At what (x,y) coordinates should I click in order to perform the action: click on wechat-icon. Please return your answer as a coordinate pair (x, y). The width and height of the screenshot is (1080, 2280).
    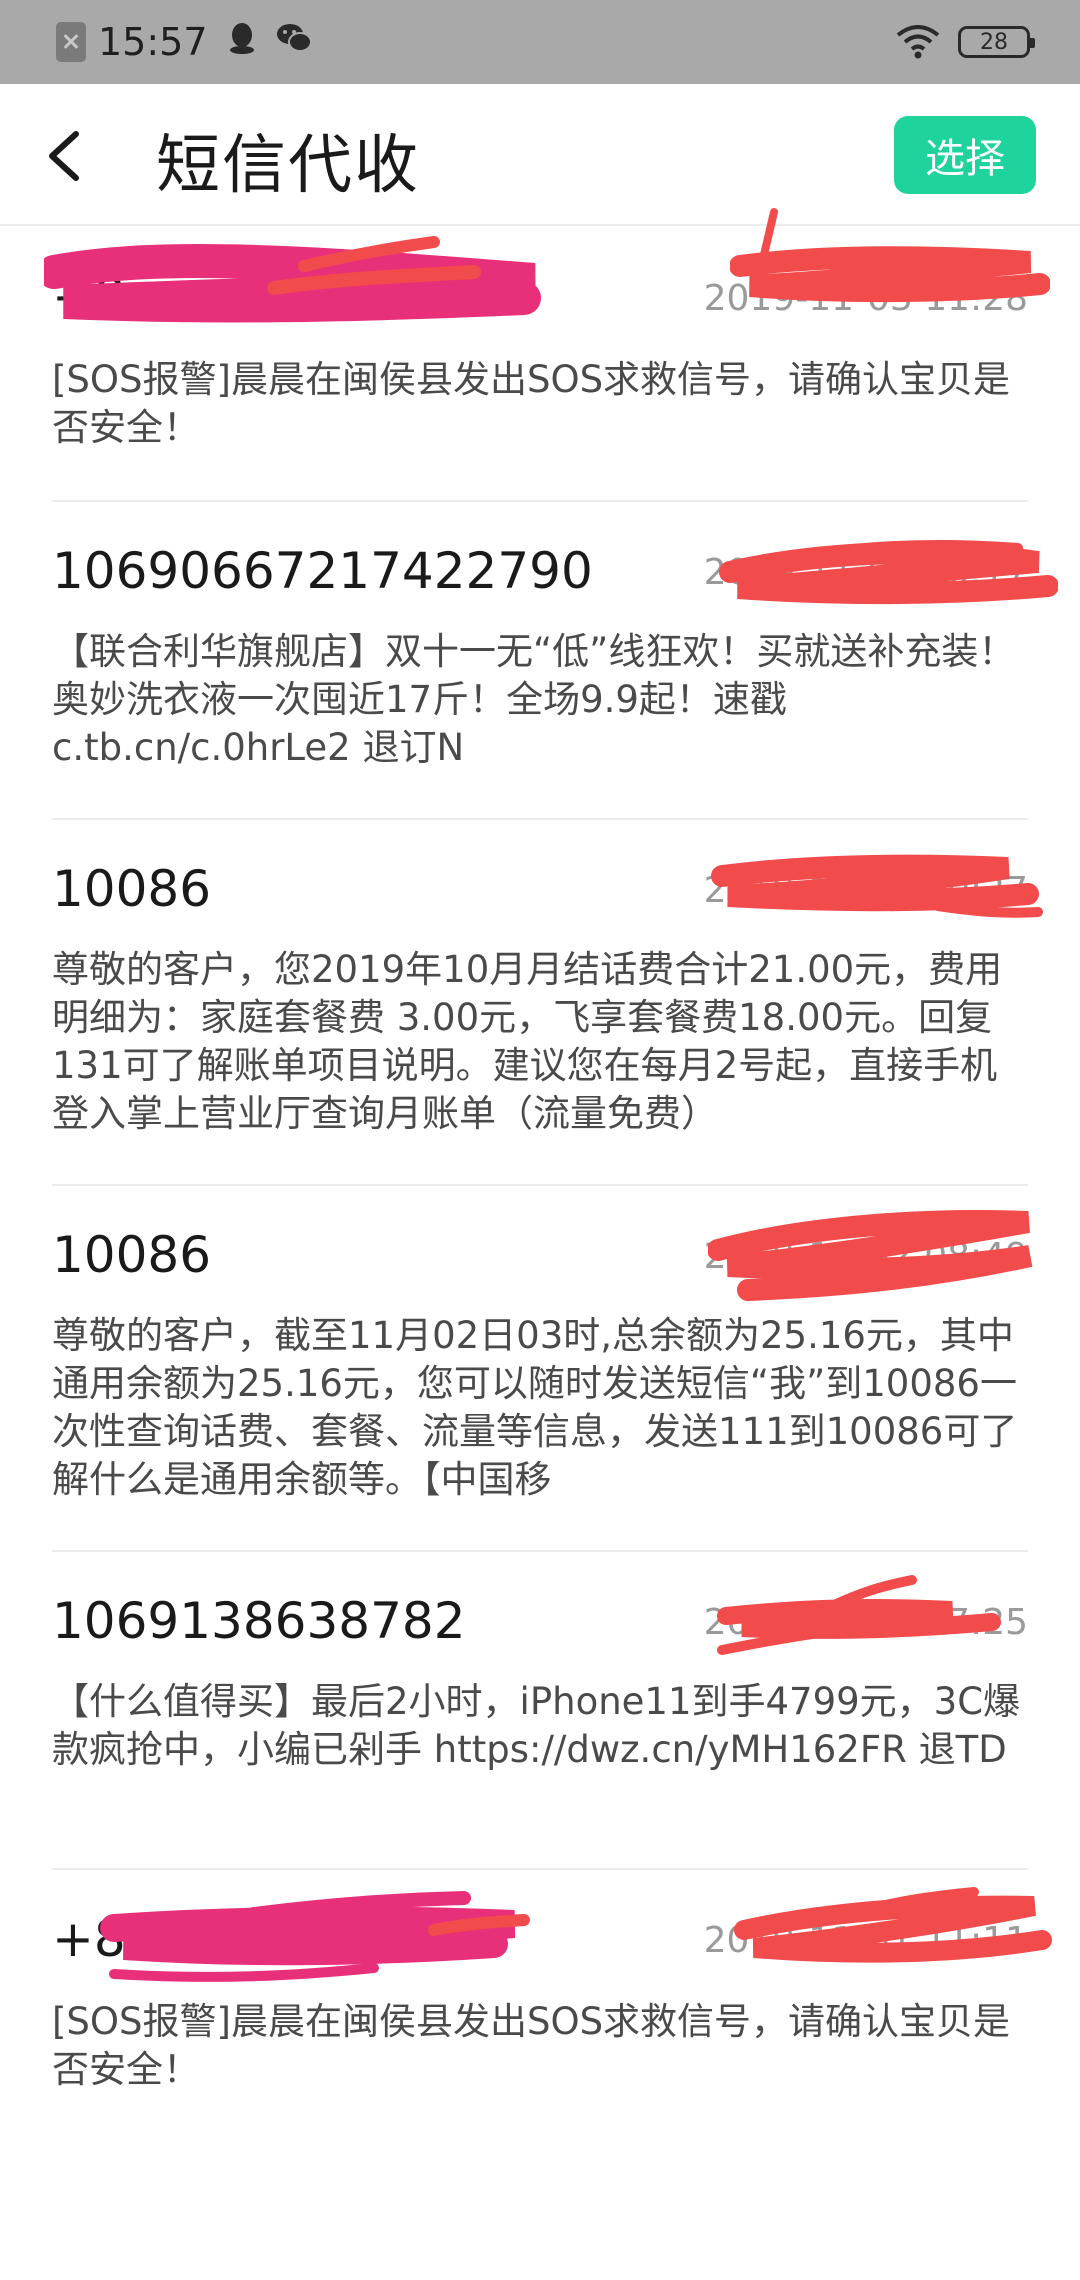
    Looking at the image, I should click on (294, 42).